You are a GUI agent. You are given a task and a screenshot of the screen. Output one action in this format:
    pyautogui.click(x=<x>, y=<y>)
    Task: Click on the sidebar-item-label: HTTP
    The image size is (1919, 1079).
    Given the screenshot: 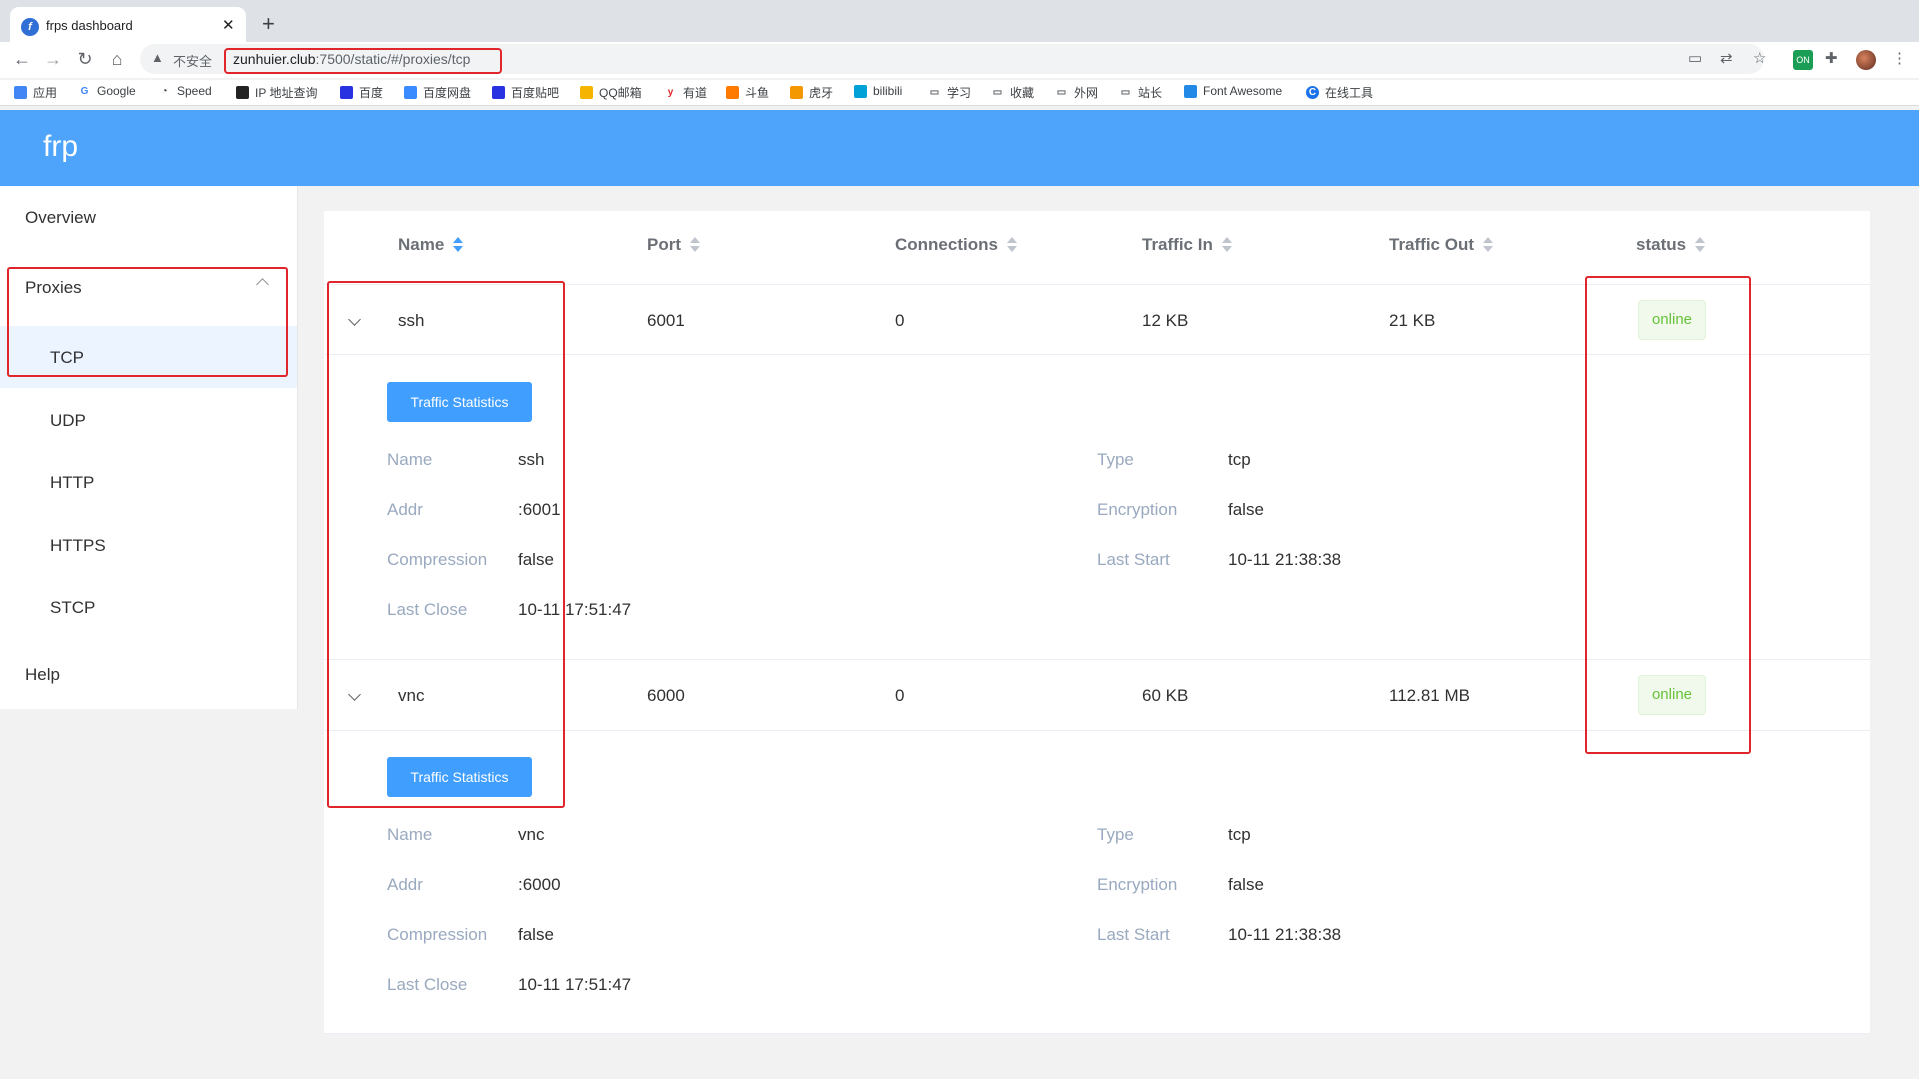 What is the action you would take?
    pyautogui.click(x=72, y=482)
    